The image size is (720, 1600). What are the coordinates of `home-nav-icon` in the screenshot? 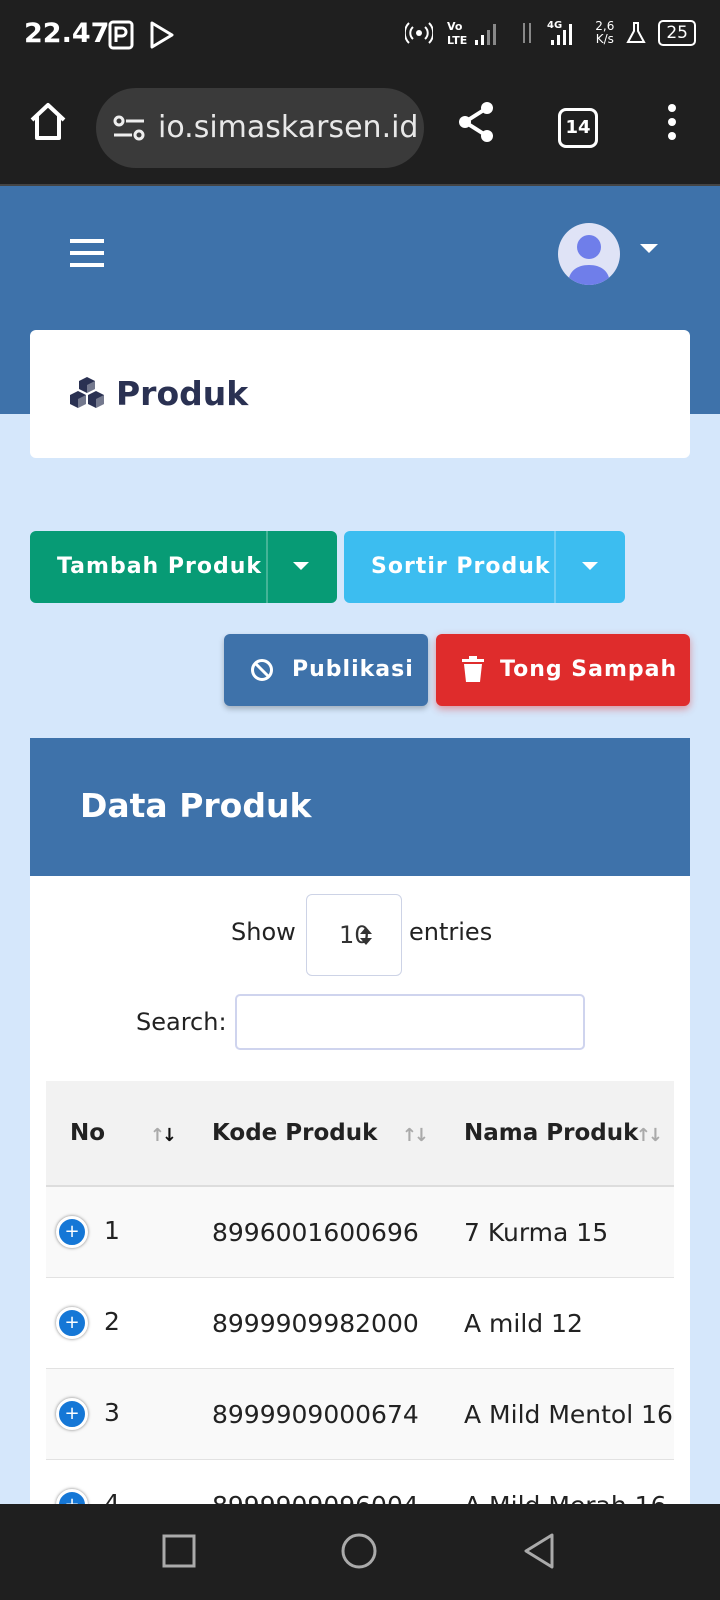 It's located at (359, 1551).